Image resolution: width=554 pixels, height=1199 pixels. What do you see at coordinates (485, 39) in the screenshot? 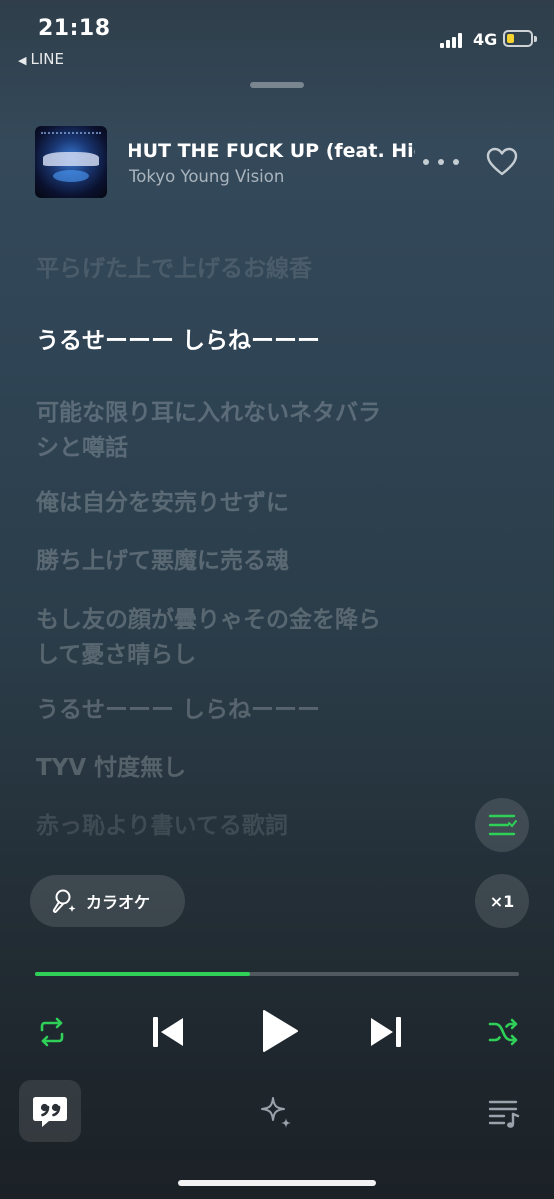
I see `network-type: 4G` at bounding box center [485, 39].